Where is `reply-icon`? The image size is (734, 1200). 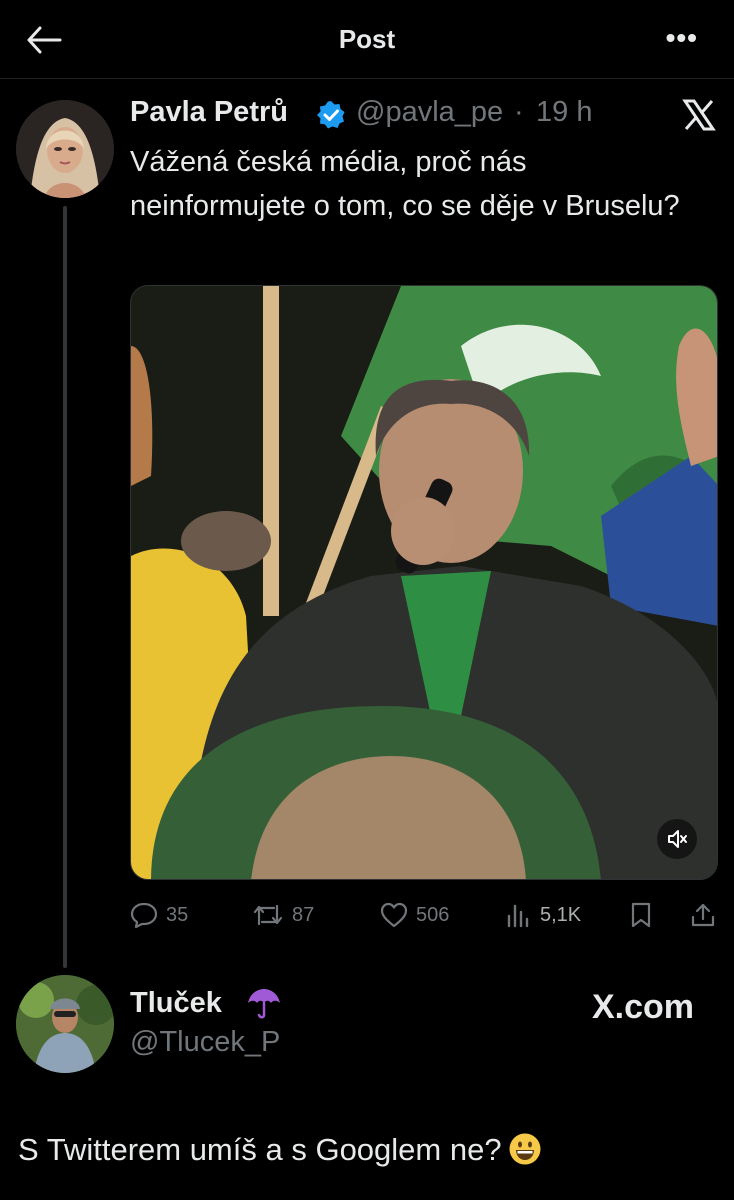 reply-icon is located at coordinates (144, 915).